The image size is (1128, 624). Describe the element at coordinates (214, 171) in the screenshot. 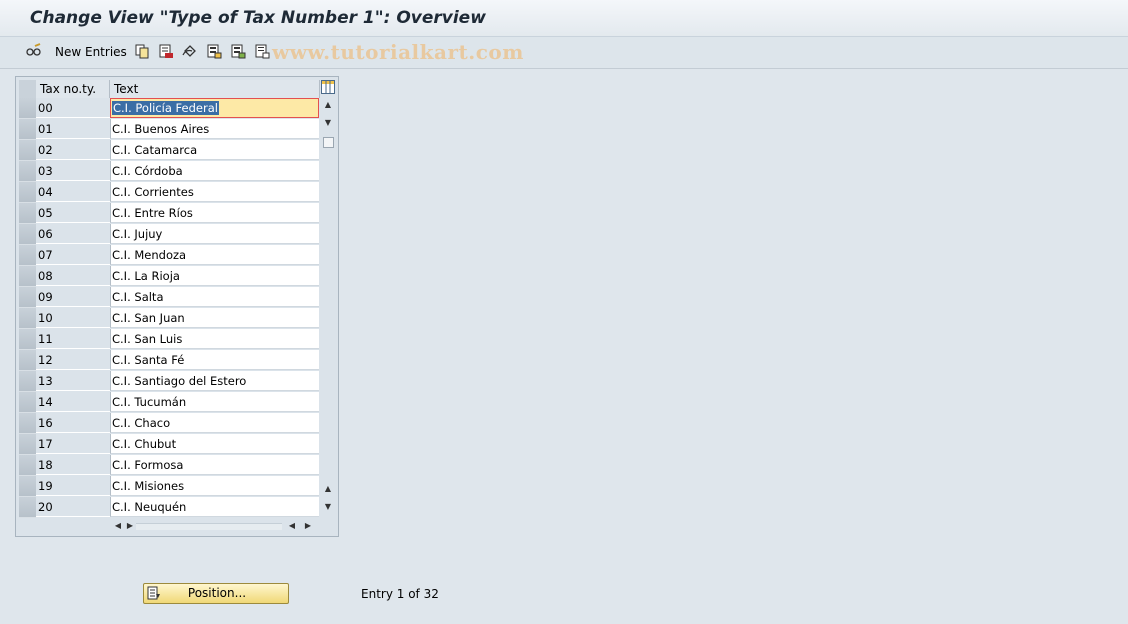

I see `text-cell-input: C.I. Córdoba` at that location.